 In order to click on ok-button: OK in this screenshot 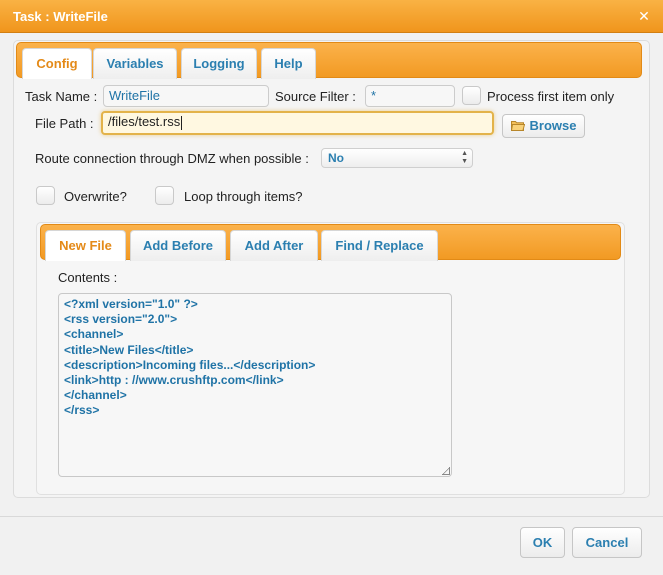, I will do `click(542, 542)`.